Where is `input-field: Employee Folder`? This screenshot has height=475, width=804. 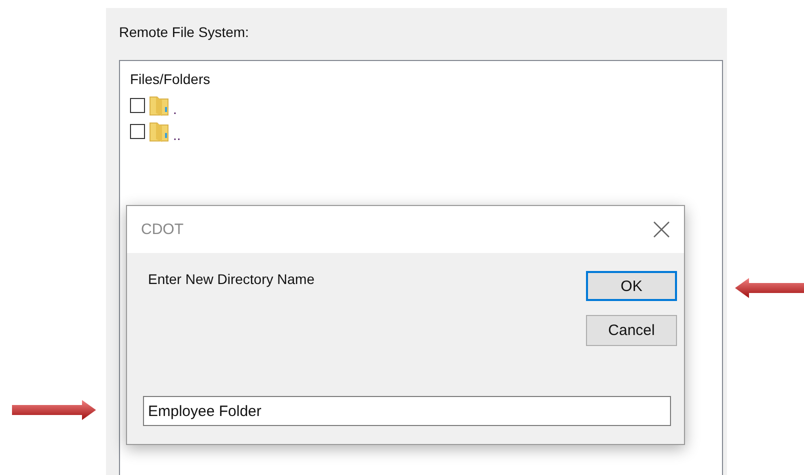 input-field: Employee Folder is located at coordinates (407, 411).